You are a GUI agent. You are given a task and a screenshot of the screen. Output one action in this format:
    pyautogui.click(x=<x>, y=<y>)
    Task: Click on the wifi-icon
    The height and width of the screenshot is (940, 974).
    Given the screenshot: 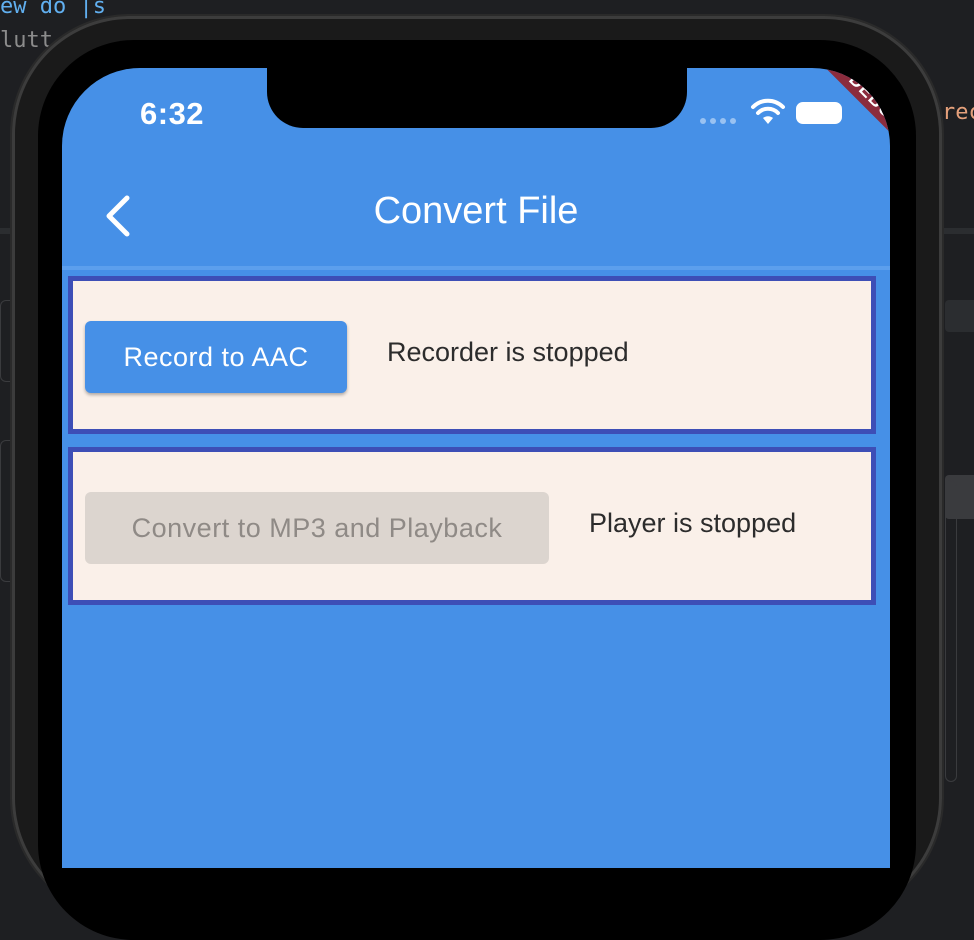 What is the action you would take?
    pyautogui.click(x=768, y=114)
    